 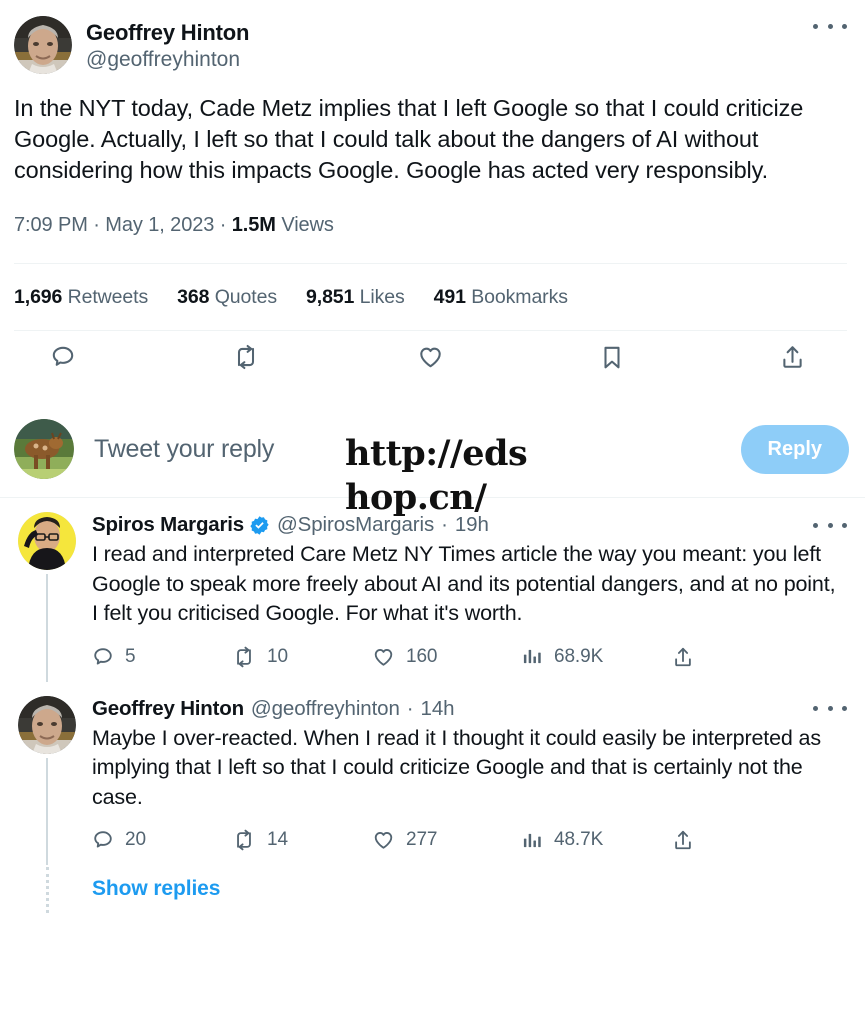 I want to click on reply-action-bar: 20 14 277 48.7K, so click(x=469, y=845).